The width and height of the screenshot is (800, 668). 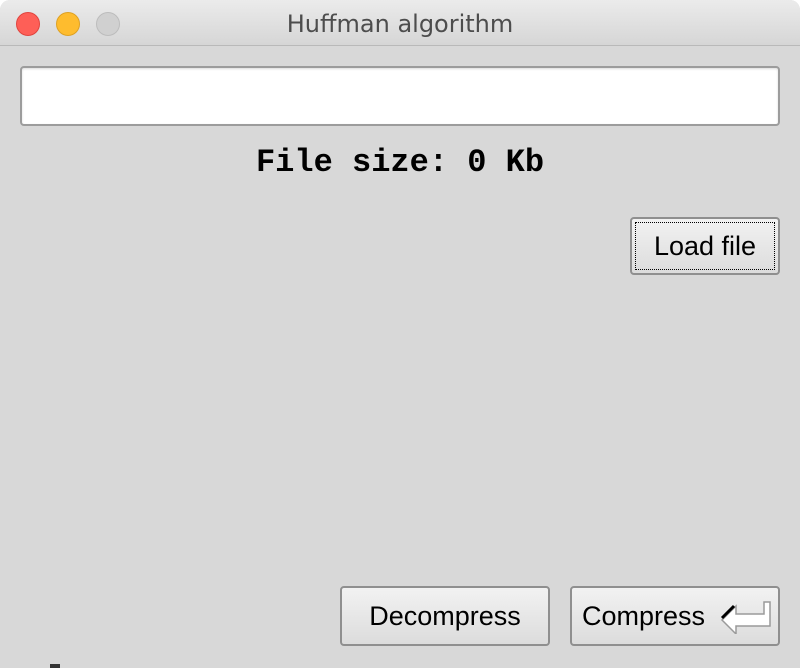 I want to click on window-title: Huffman algorithm, so click(x=400, y=24).